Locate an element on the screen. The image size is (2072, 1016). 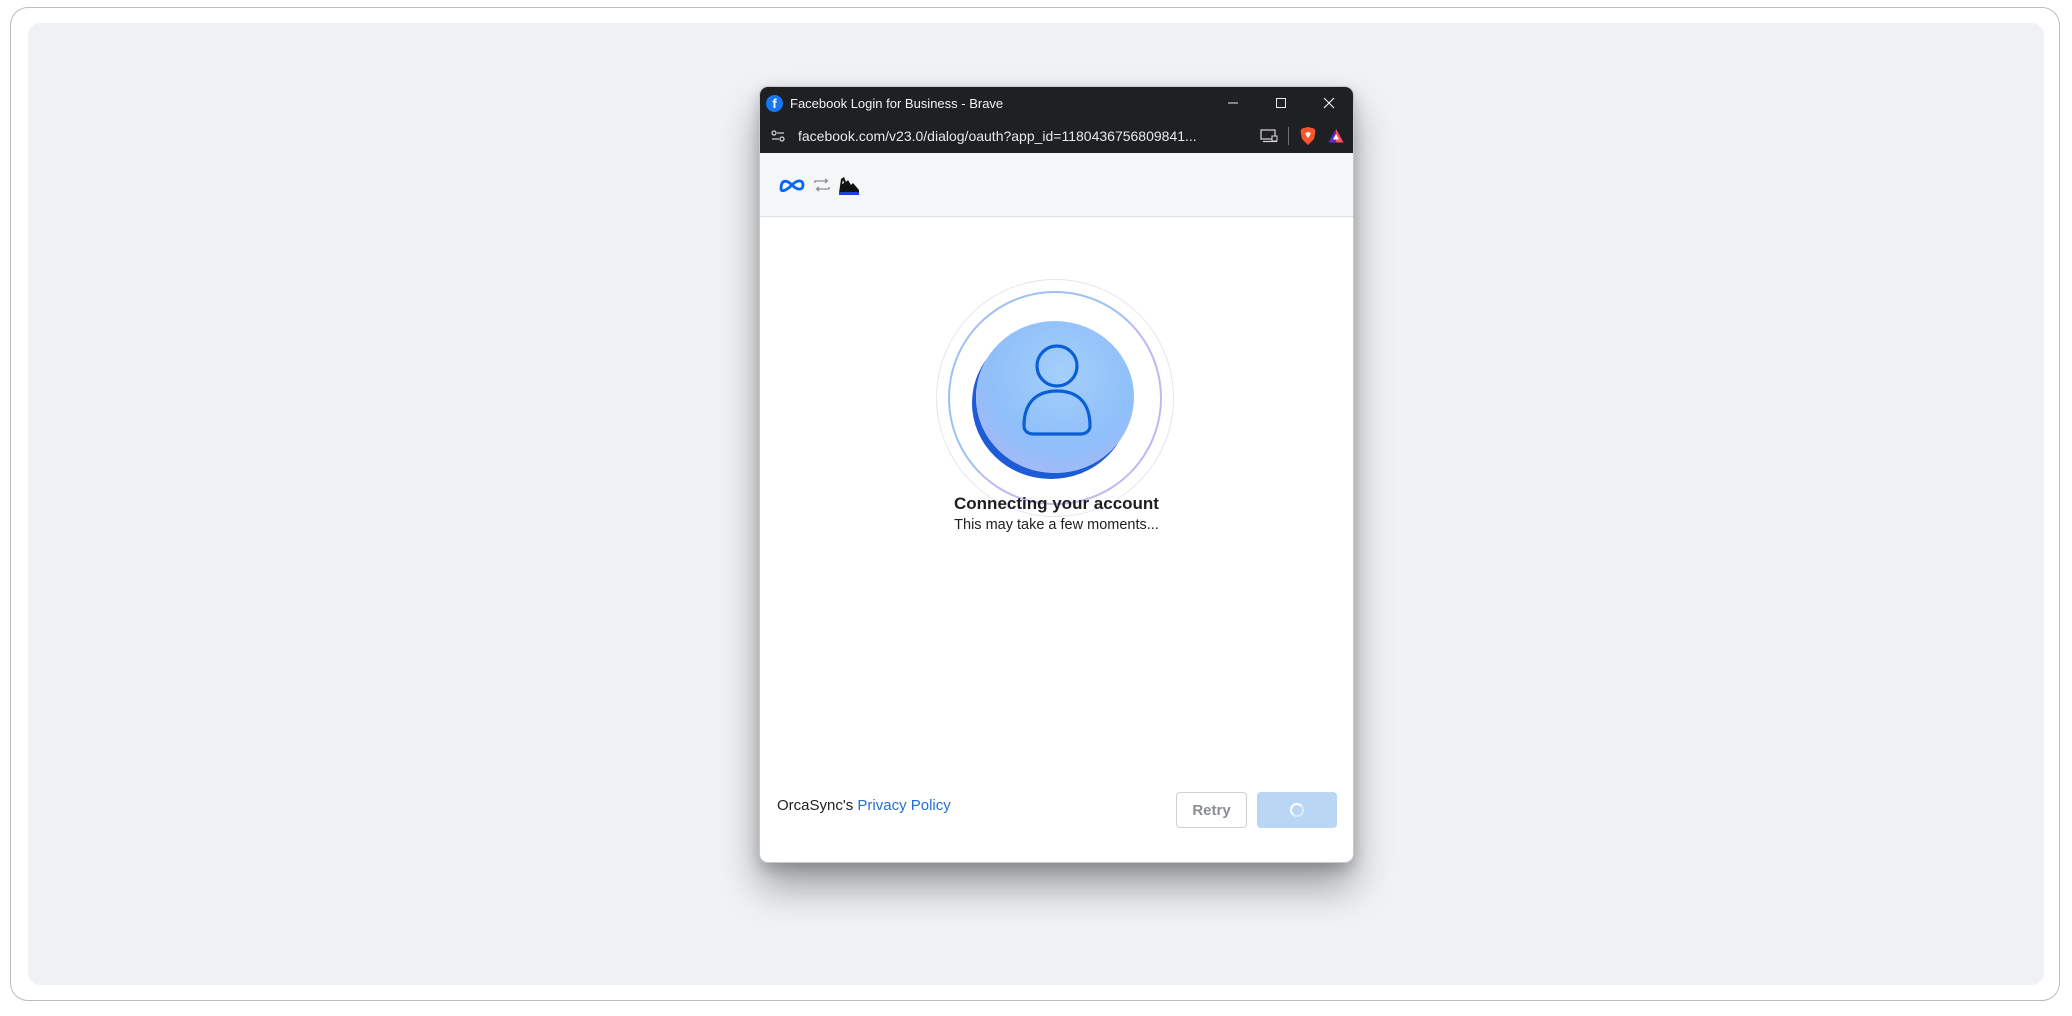
privacy-policy-line: OrcaSync's Privacy Policy is located at coordinates (864, 805).